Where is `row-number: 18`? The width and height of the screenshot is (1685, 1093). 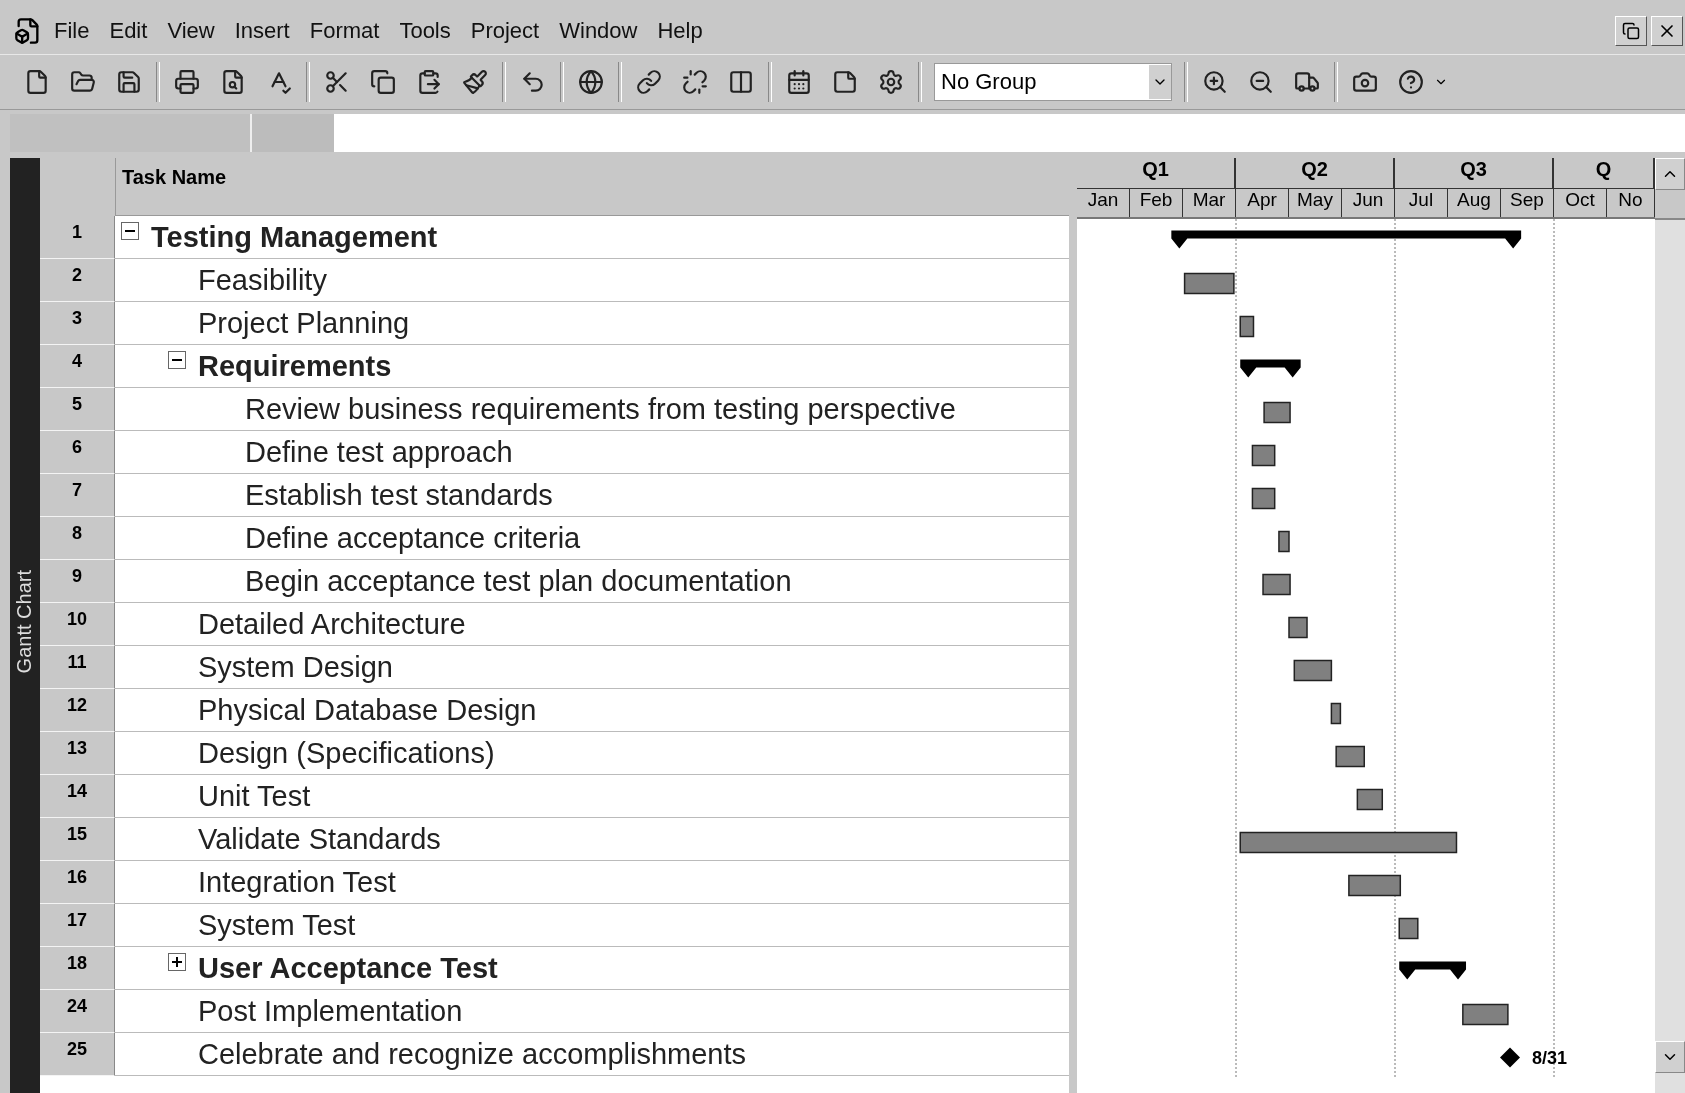
row-number: 18 is located at coordinates (77, 968).